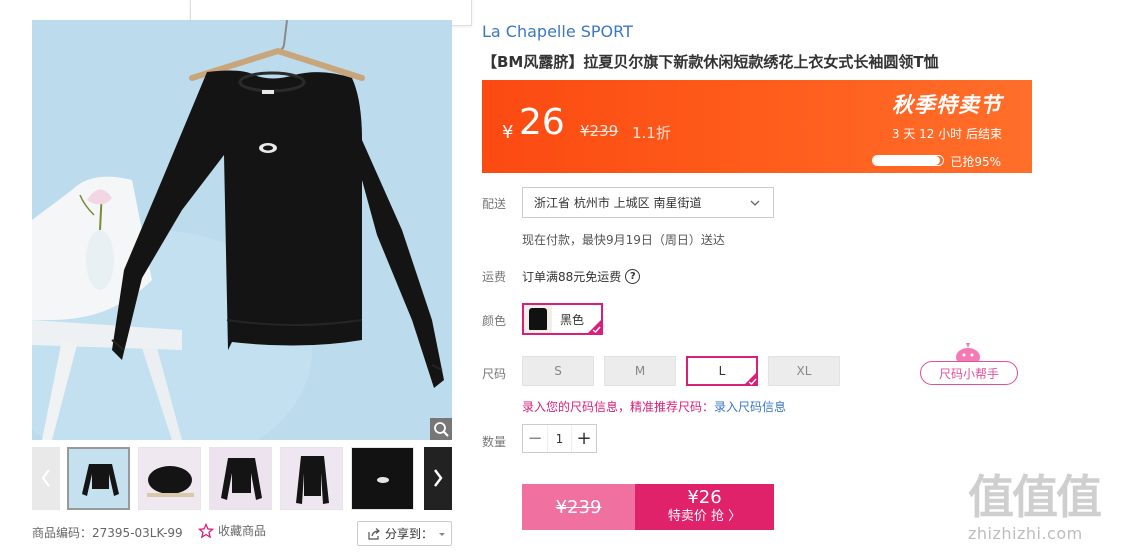 The height and width of the screenshot is (553, 1122). Describe the element at coordinates (947, 105) in the screenshot. I see `event-name: 秋季特卖节` at that location.